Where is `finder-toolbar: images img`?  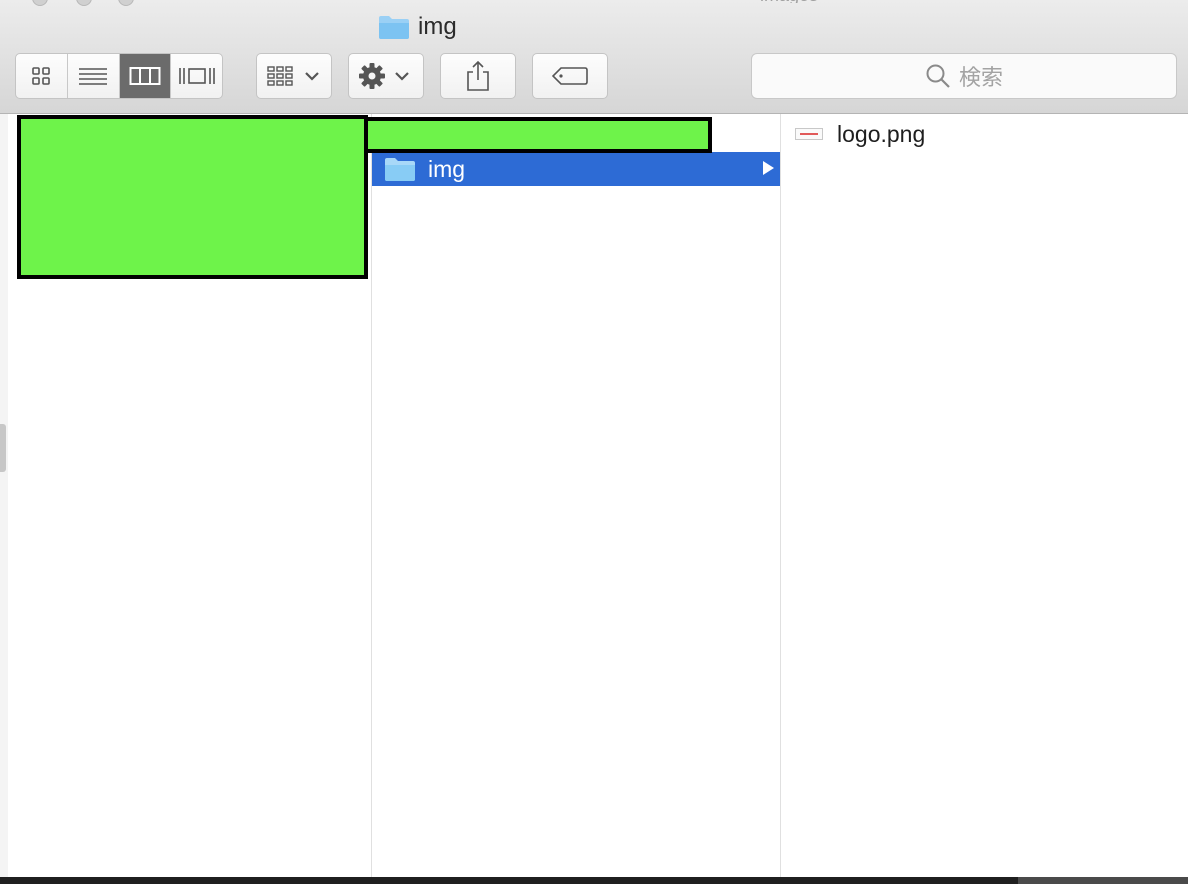 finder-toolbar: images img is located at coordinates (594, 57).